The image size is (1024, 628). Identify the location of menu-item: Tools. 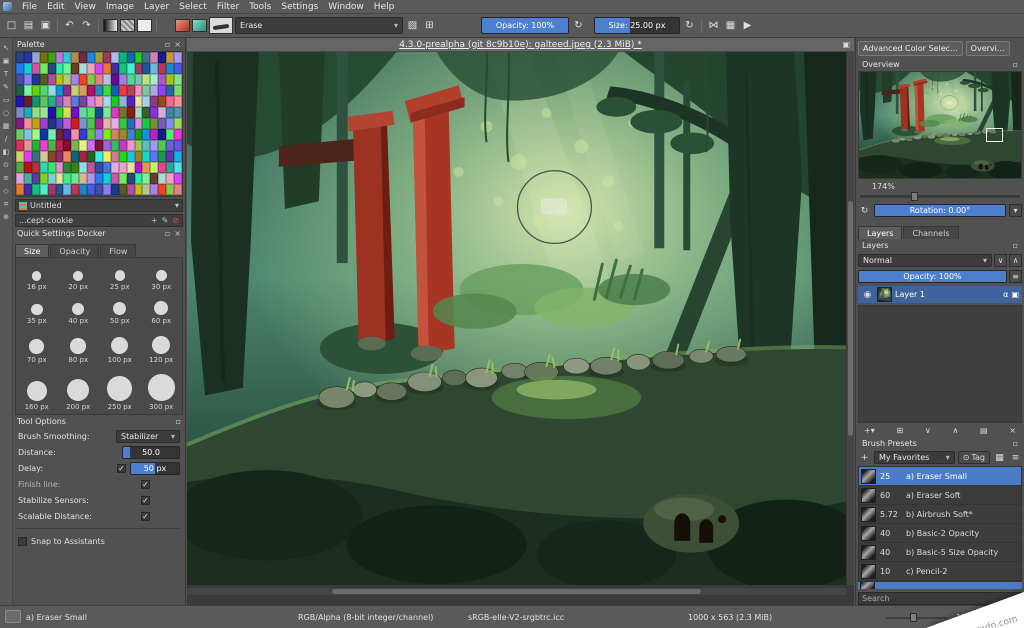
(260, 7).